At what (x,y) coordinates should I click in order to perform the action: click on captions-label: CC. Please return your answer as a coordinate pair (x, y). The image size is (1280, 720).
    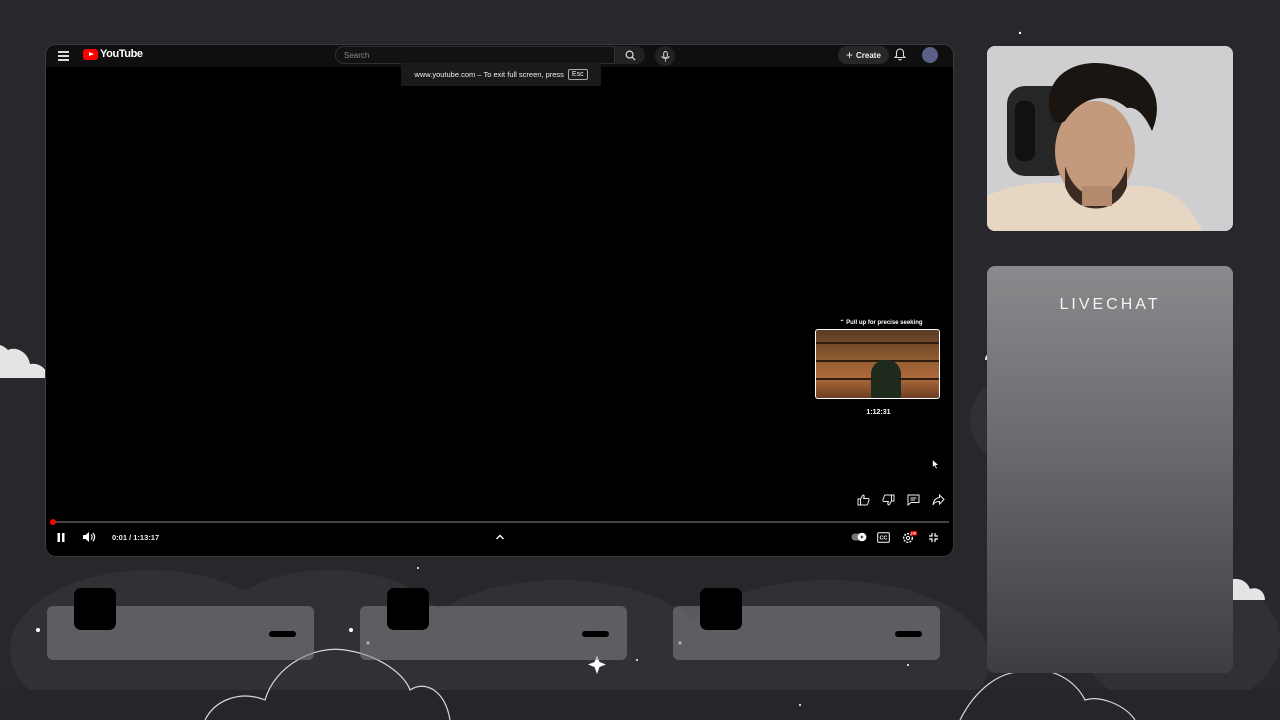
    Looking at the image, I should click on (884, 538).